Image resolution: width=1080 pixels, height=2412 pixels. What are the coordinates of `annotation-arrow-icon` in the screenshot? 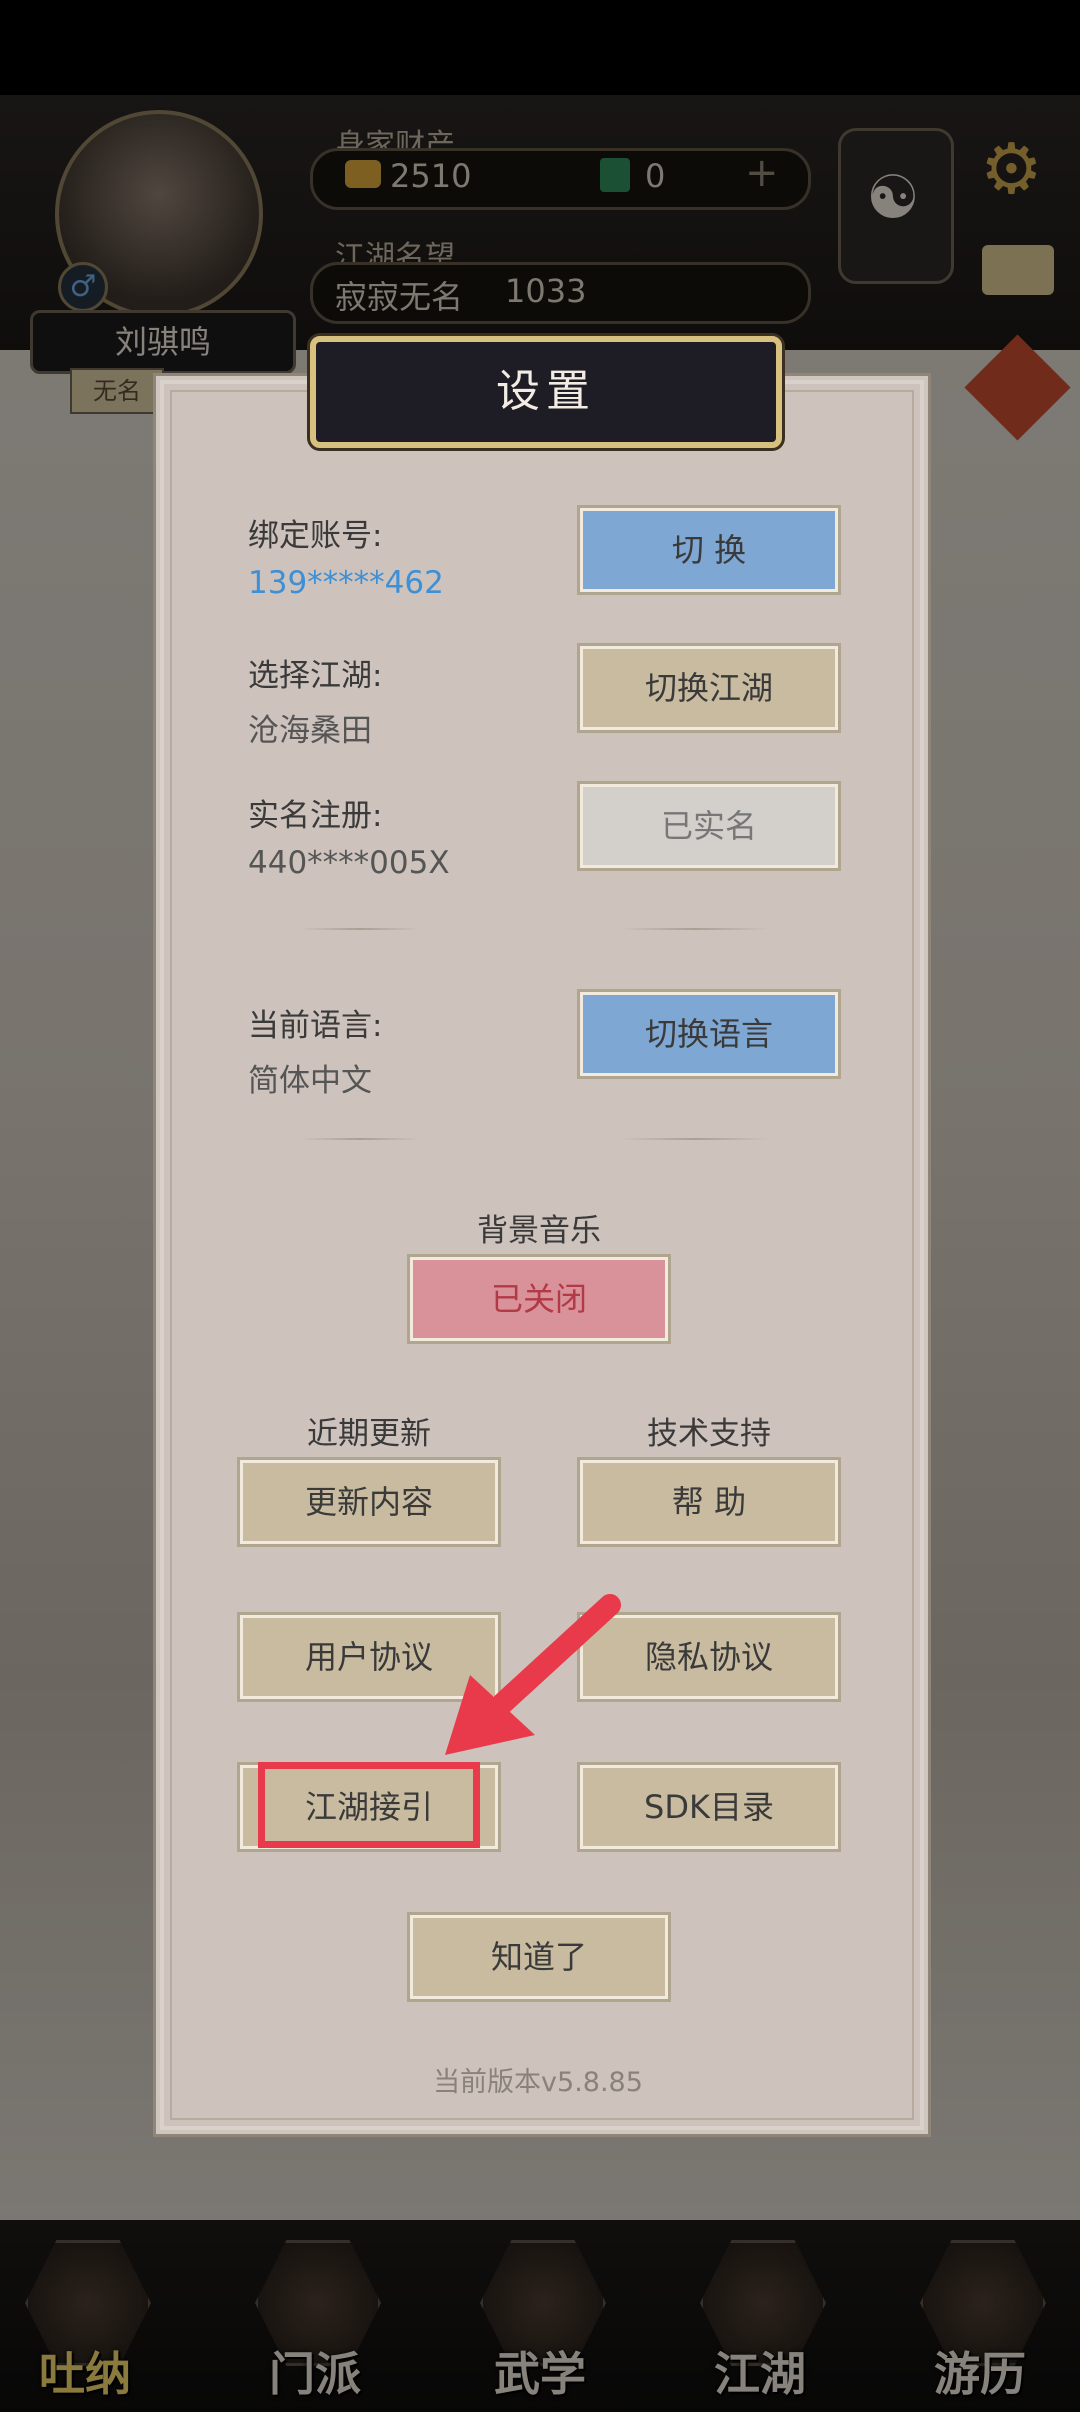 It's located at (533, 1674).